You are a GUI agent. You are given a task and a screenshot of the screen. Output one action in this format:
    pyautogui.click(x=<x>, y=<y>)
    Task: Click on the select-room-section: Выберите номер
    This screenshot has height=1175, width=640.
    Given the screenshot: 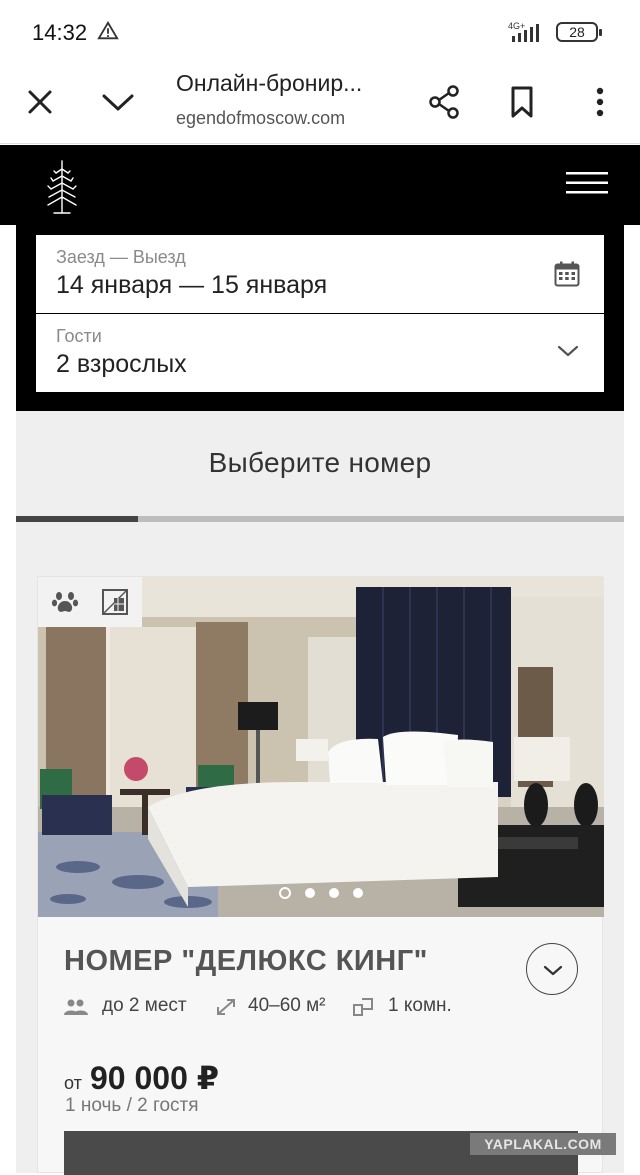 What is the action you would take?
    pyautogui.click(x=320, y=464)
    